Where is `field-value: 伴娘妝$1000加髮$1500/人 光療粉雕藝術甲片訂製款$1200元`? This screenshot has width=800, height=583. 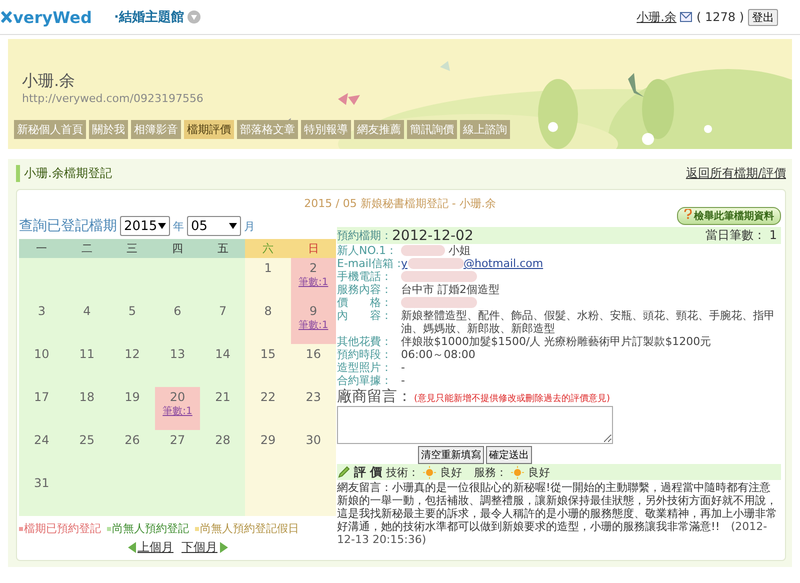 field-value: 伴娘妝$1000加髮$1500/人 光療粉雕藝術甲片訂製款$1200元 is located at coordinates (556, 341).